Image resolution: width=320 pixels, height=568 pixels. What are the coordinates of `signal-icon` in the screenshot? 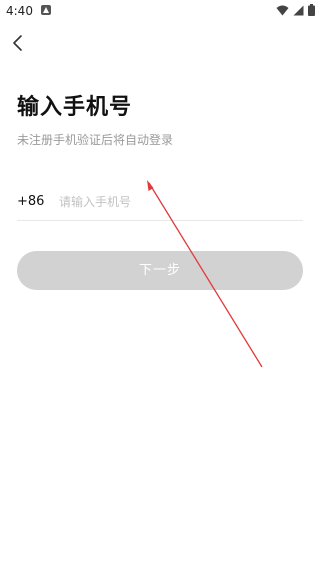 It's located at (298, 10).